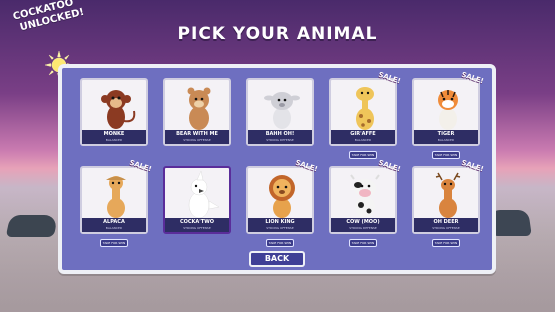 The image size is (555, 312). Describe the element at coordinates (114, 243) in the screenshot. I see `tryout-button-alpaca: TAKE FOR SPIN` at that location.